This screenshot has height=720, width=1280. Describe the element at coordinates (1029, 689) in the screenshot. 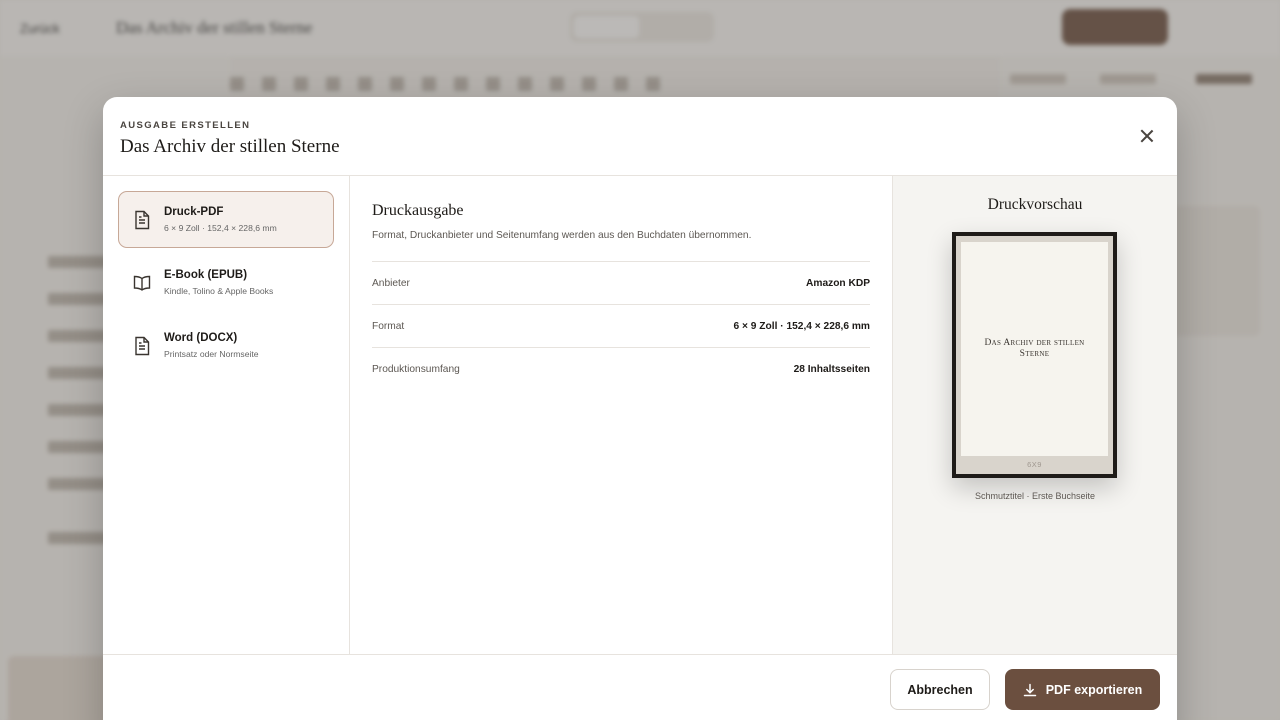

I see `download-icon` at that location.